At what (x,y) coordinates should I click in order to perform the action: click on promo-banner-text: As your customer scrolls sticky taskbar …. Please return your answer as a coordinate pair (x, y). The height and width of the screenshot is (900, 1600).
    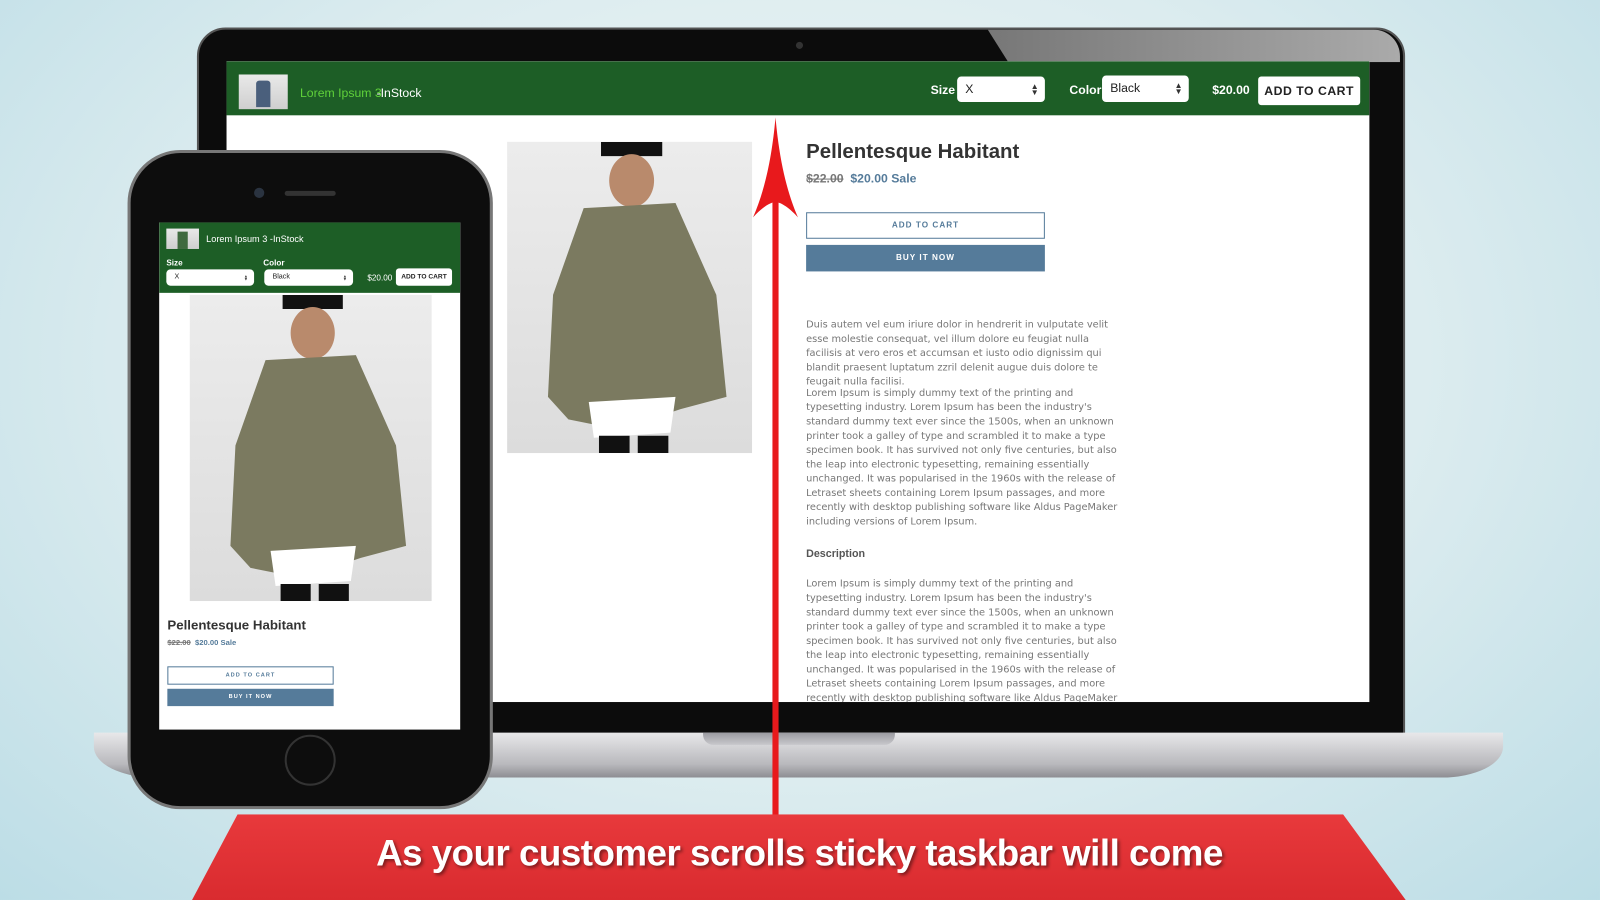
    Looking at the image, I should click on (799, 852).